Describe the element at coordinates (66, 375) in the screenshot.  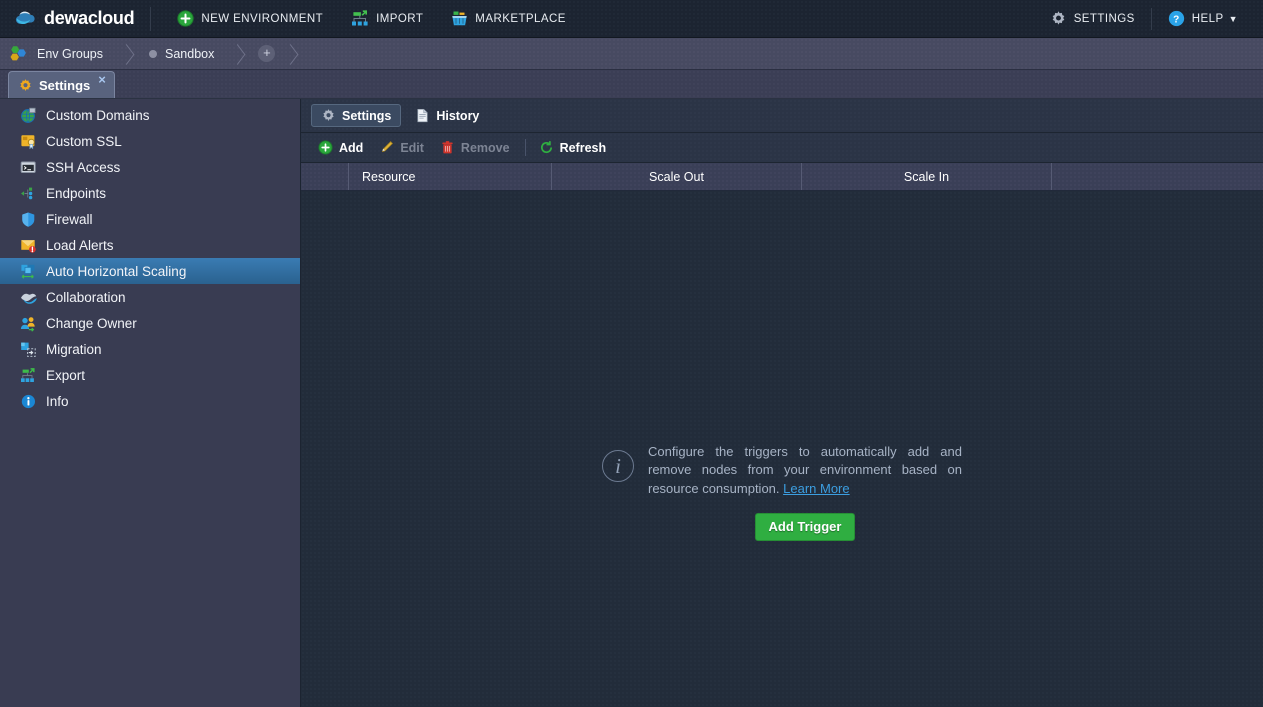
I see `sidebar-item-label: Export` at that location.